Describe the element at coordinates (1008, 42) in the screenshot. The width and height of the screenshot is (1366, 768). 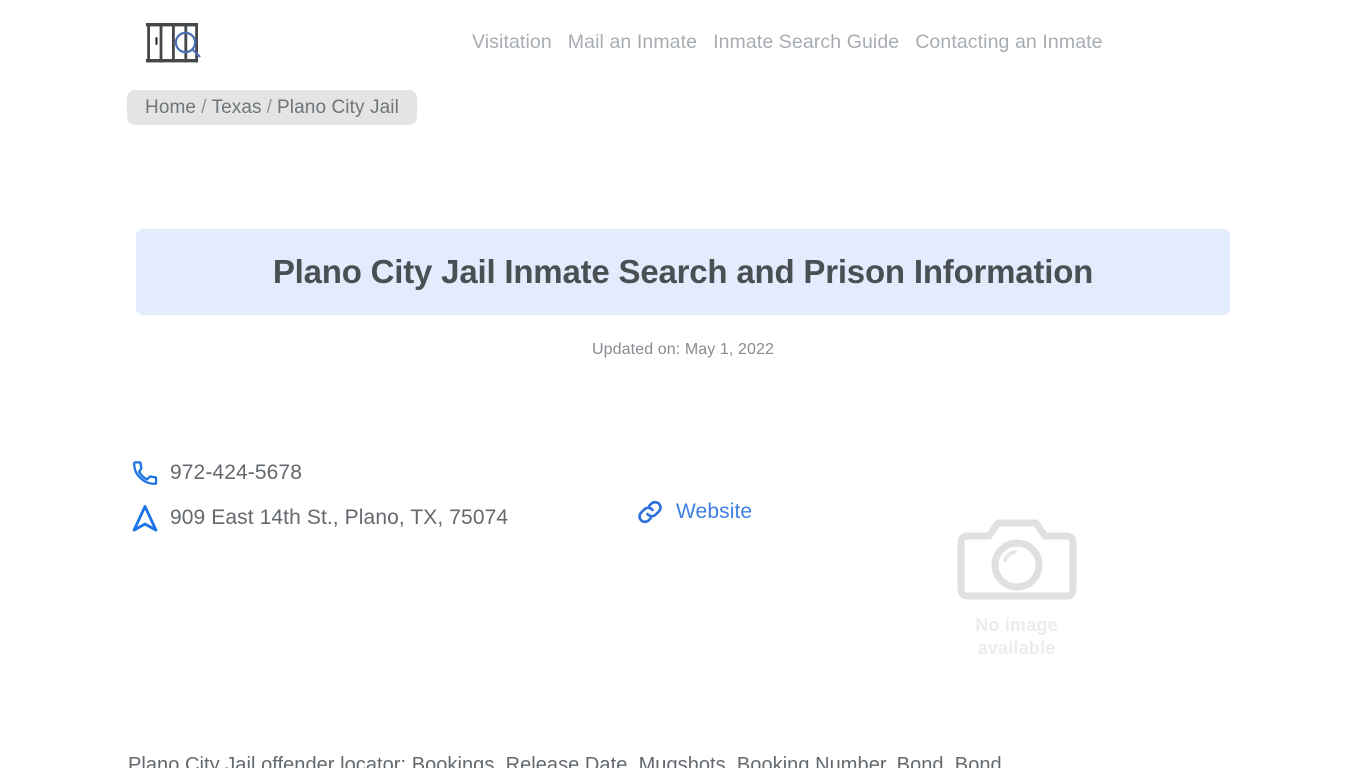
I see `nav-link-contacting-an-inmate: Contacting an Inmate` at that location.